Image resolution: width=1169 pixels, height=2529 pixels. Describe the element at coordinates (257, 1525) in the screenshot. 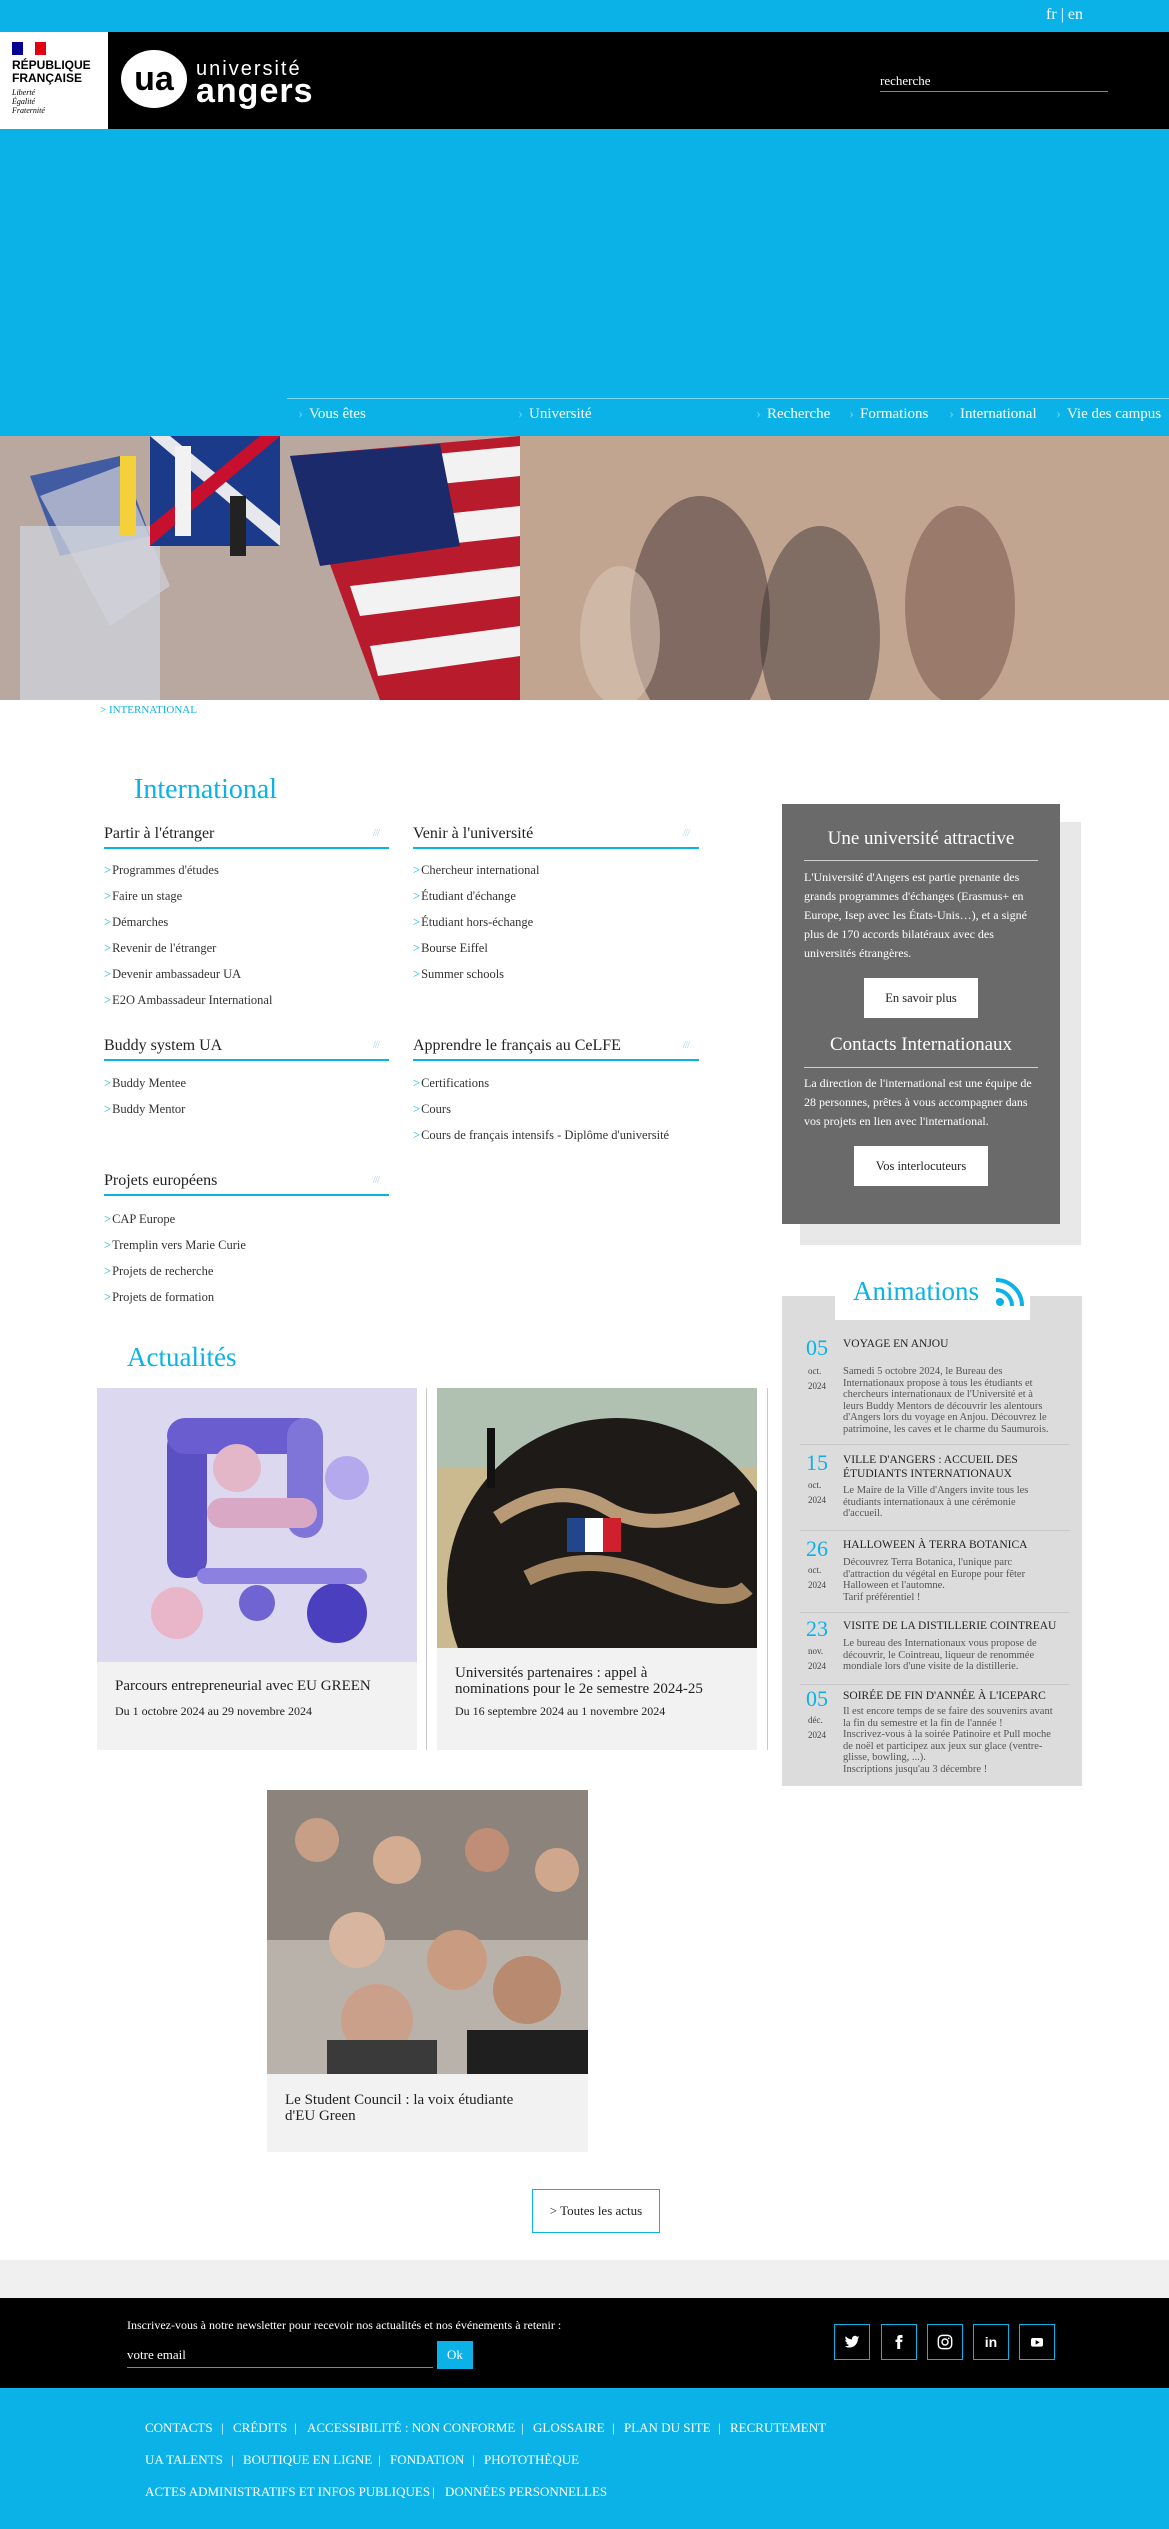

I see `news-card-image` at that location.